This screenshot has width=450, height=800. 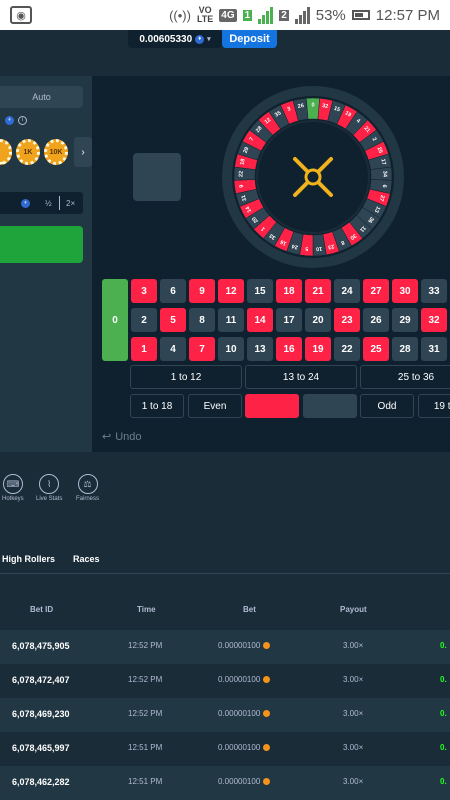 What do you see at coordinates (405, 377) in the screenshot?
I see `dozen-25-to-36: 25 to 36` at bounding box center [405, 377].